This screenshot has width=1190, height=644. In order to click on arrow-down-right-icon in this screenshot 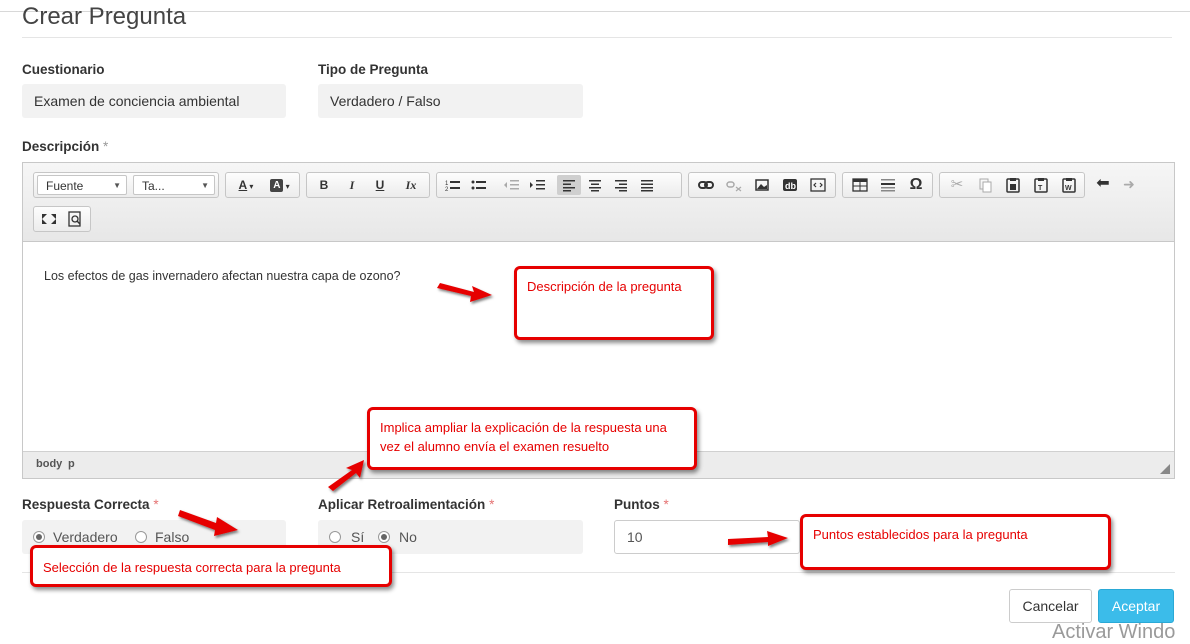, I will do `click(208, 523)`.